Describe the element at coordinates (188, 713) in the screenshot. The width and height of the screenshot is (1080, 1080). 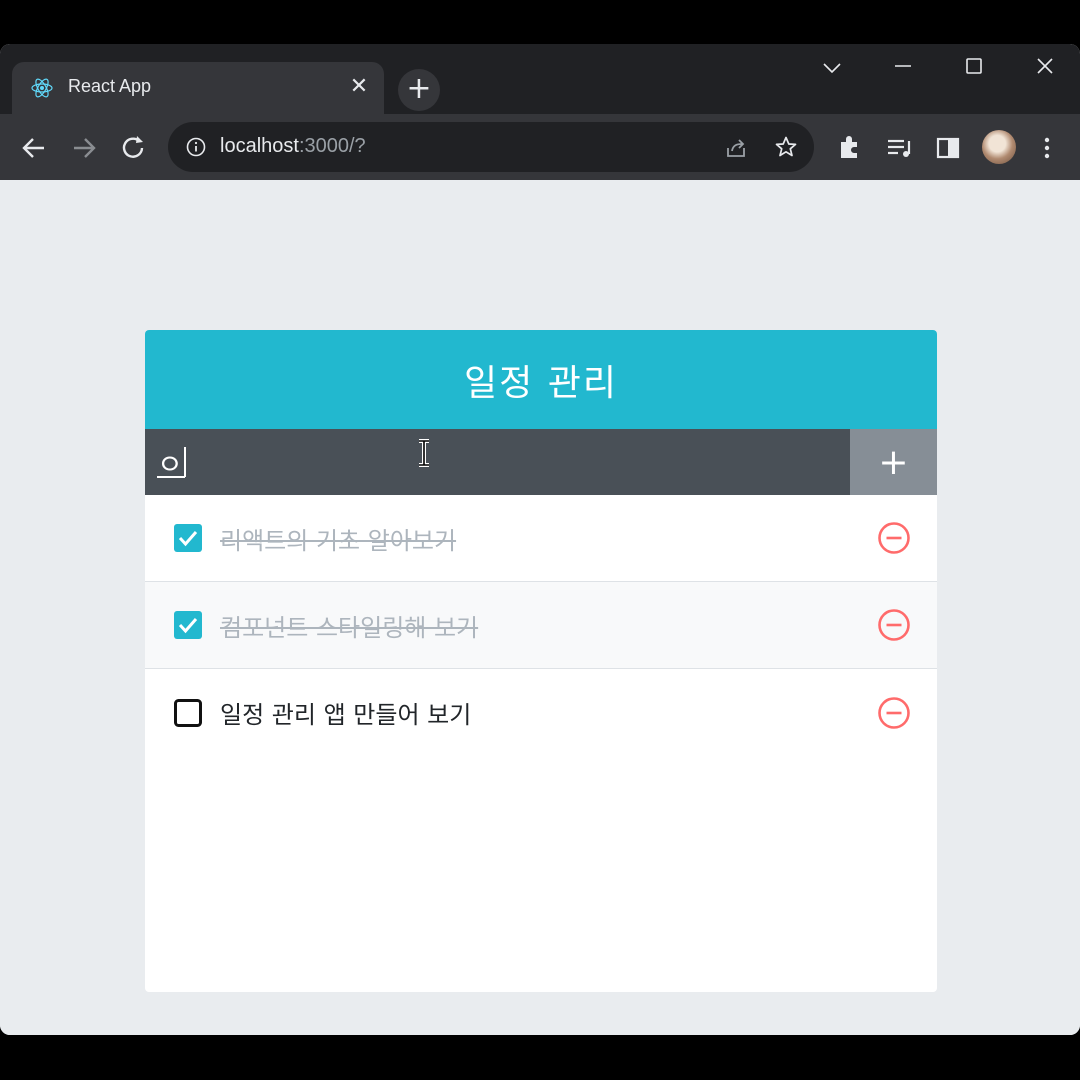
I see `checkbox-unchecked-icon` at that location.